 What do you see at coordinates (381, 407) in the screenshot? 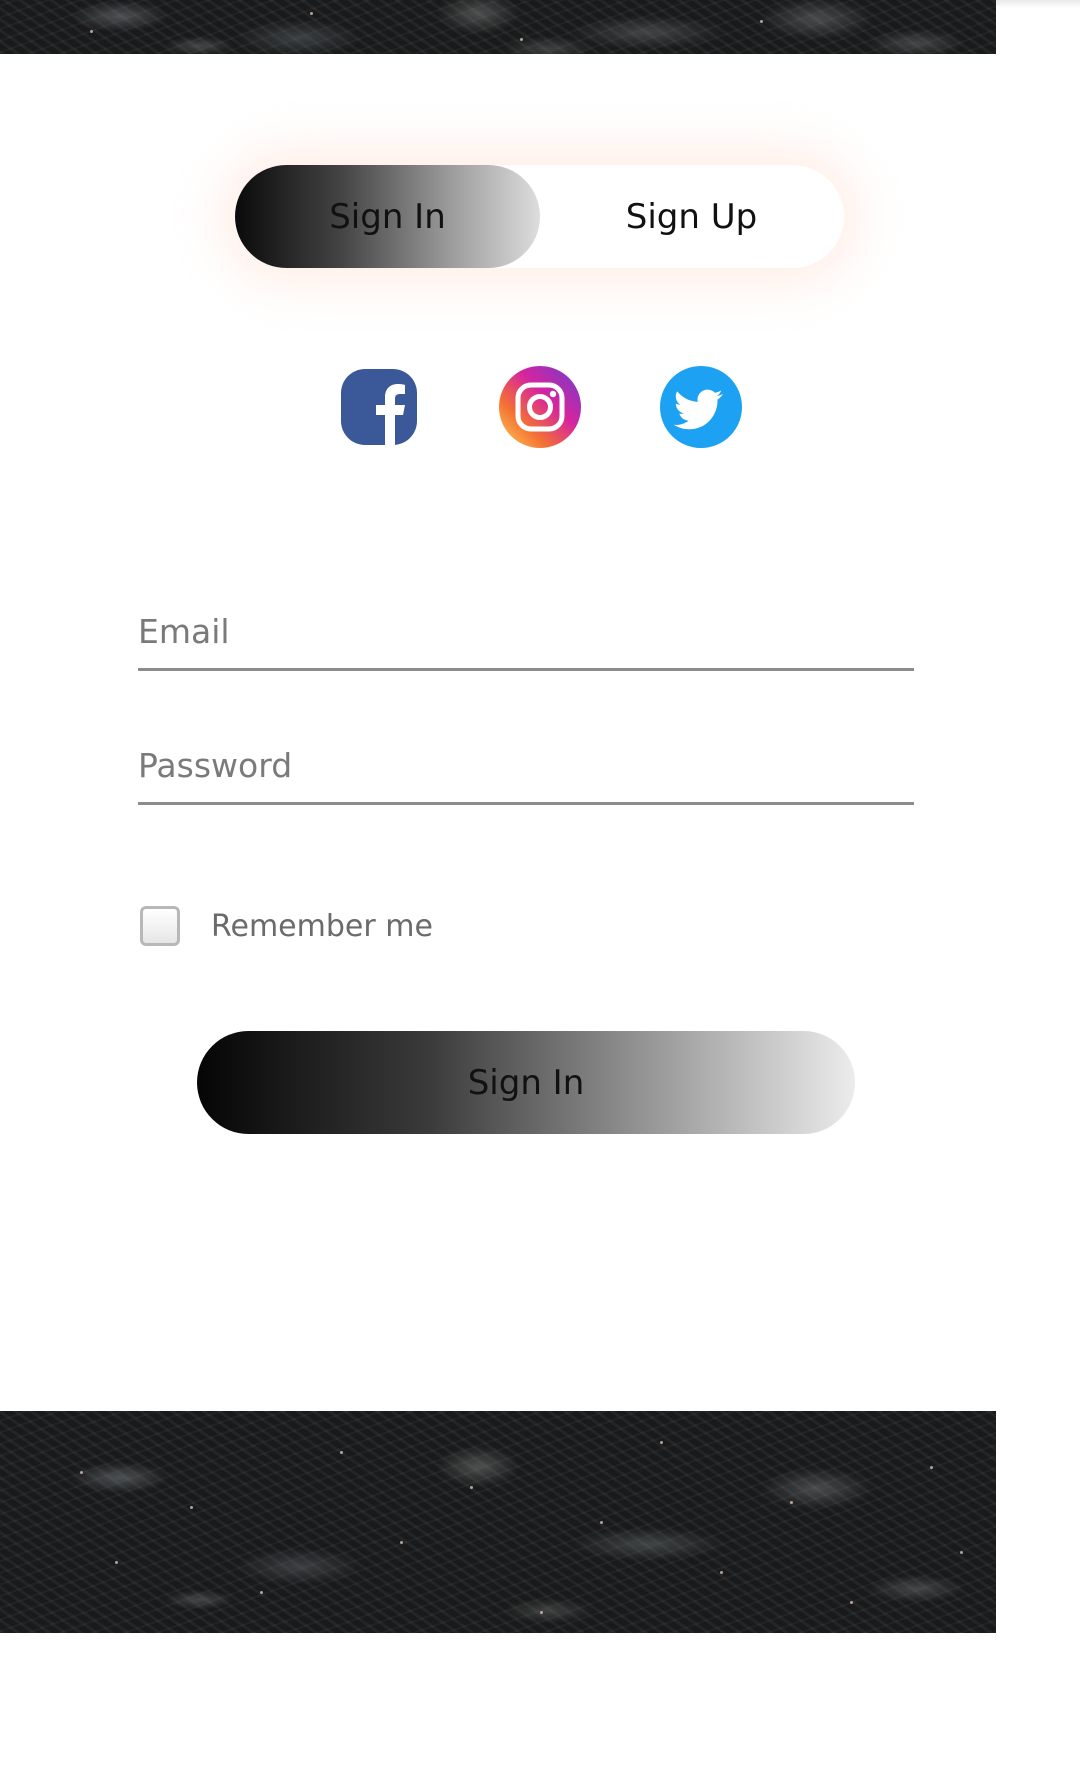
I see `facebook-icon` at bounding box center [381, 407].